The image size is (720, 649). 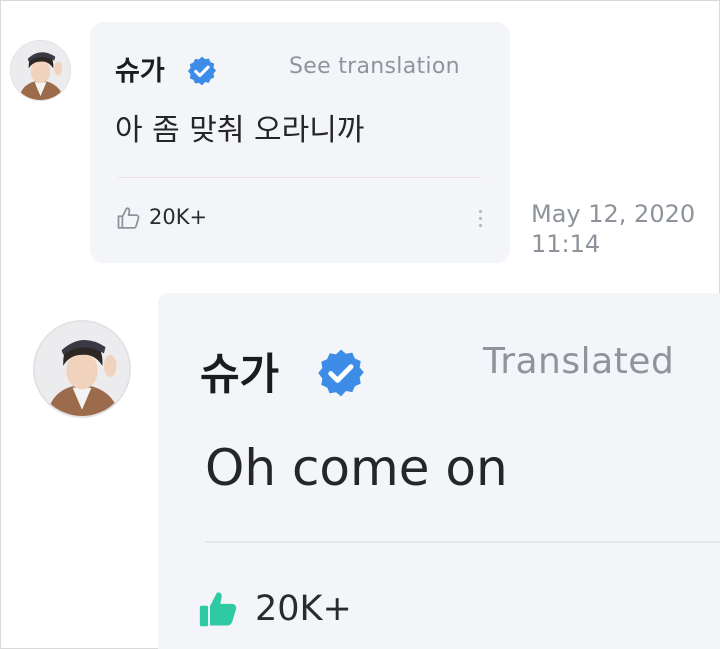 What do you see at coordinates (240, 130) in the screenshot?
I see `comment-text: 아 좀 맞춰 오라니까` at bounding box center [240, 130].